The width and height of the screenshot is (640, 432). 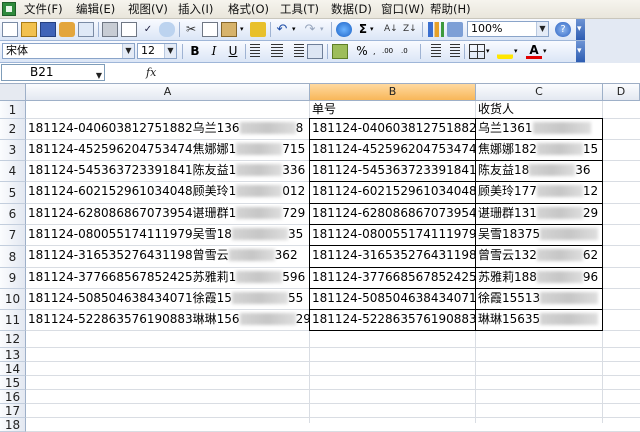 What do you see at coordinates (10, 29) in the screenshot?
I see `new-icon` at bounding box center [10, 29].